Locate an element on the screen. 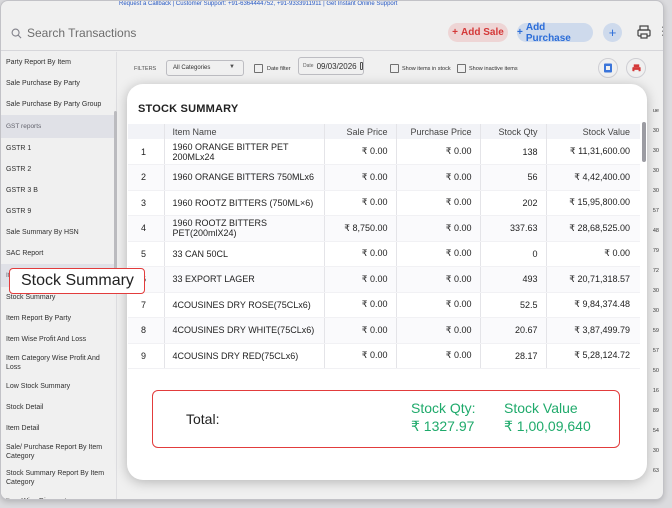 This screenshot has width=672, height=508. stock-value-cell: ₹ 3,87,499.79 is located at coordinates (592, 330).